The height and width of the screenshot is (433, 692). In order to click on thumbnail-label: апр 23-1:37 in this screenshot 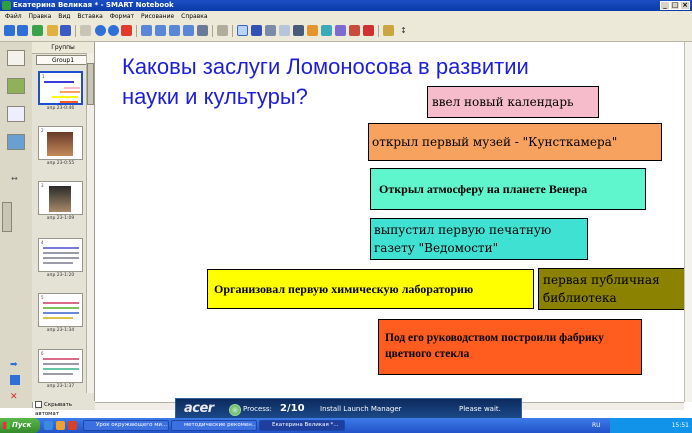, I will do `click(60, 386)`.